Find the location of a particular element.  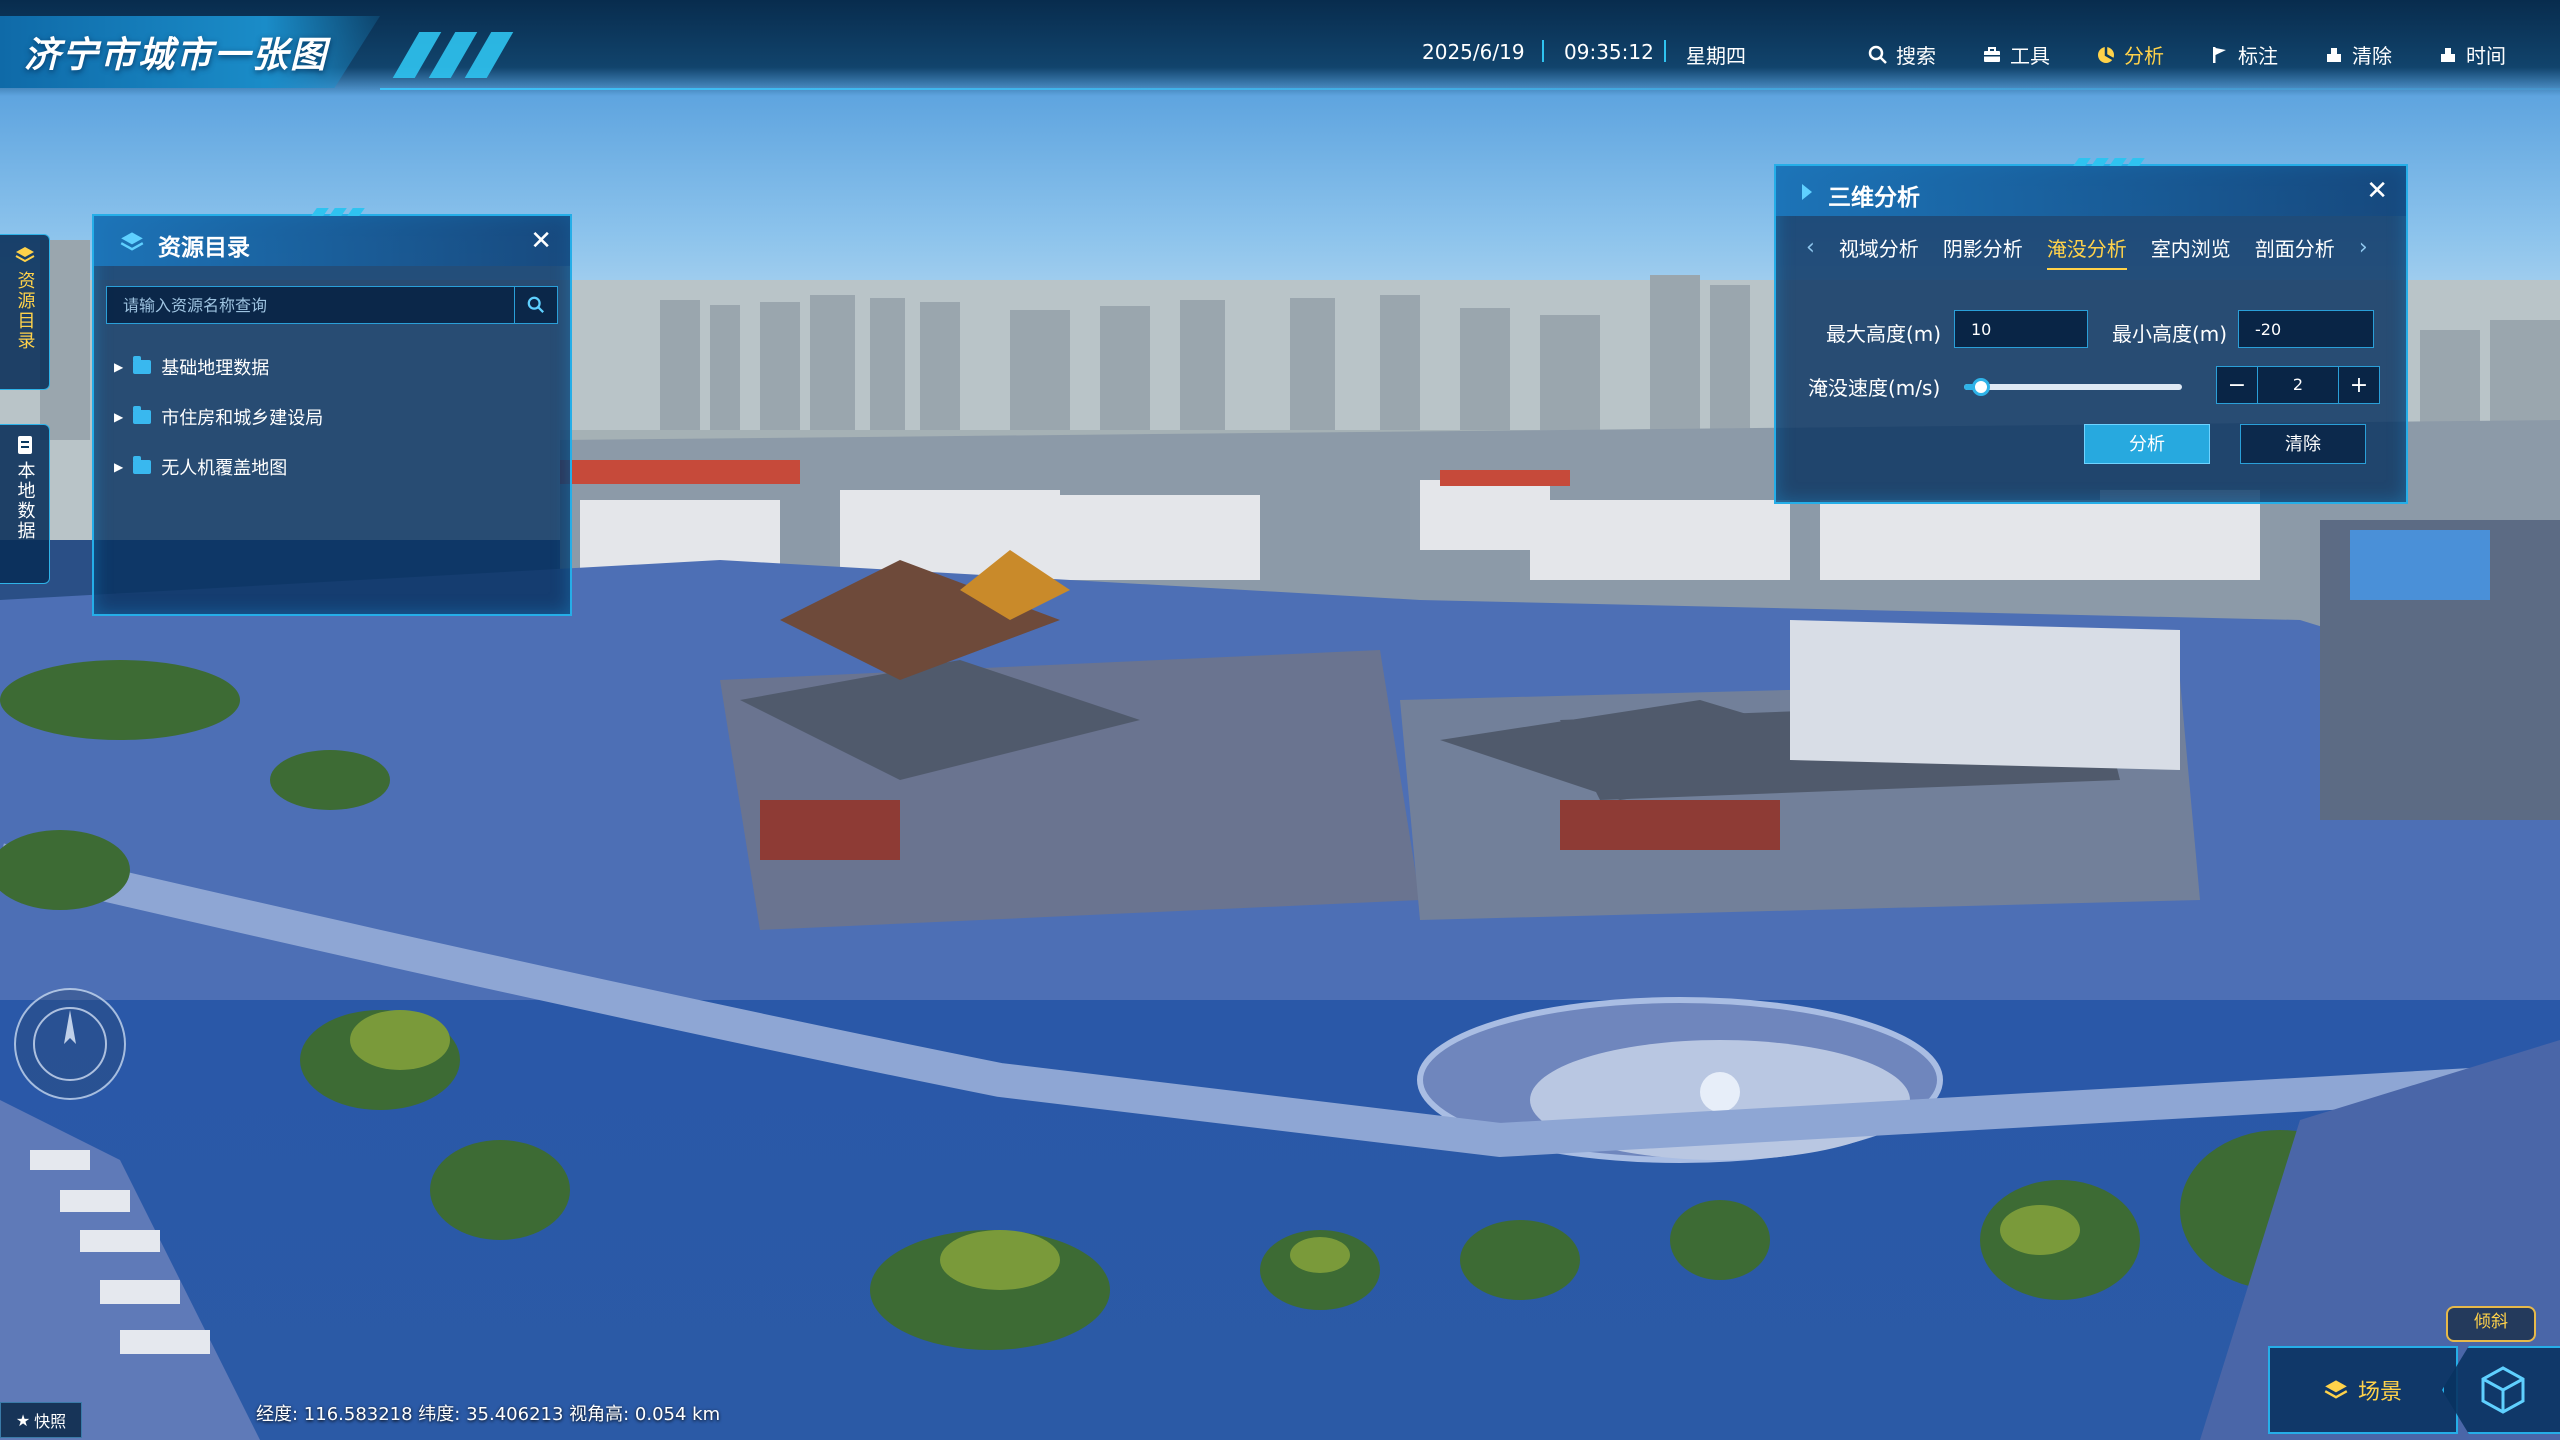

flag-icon is located at coordinates (2219, 54).